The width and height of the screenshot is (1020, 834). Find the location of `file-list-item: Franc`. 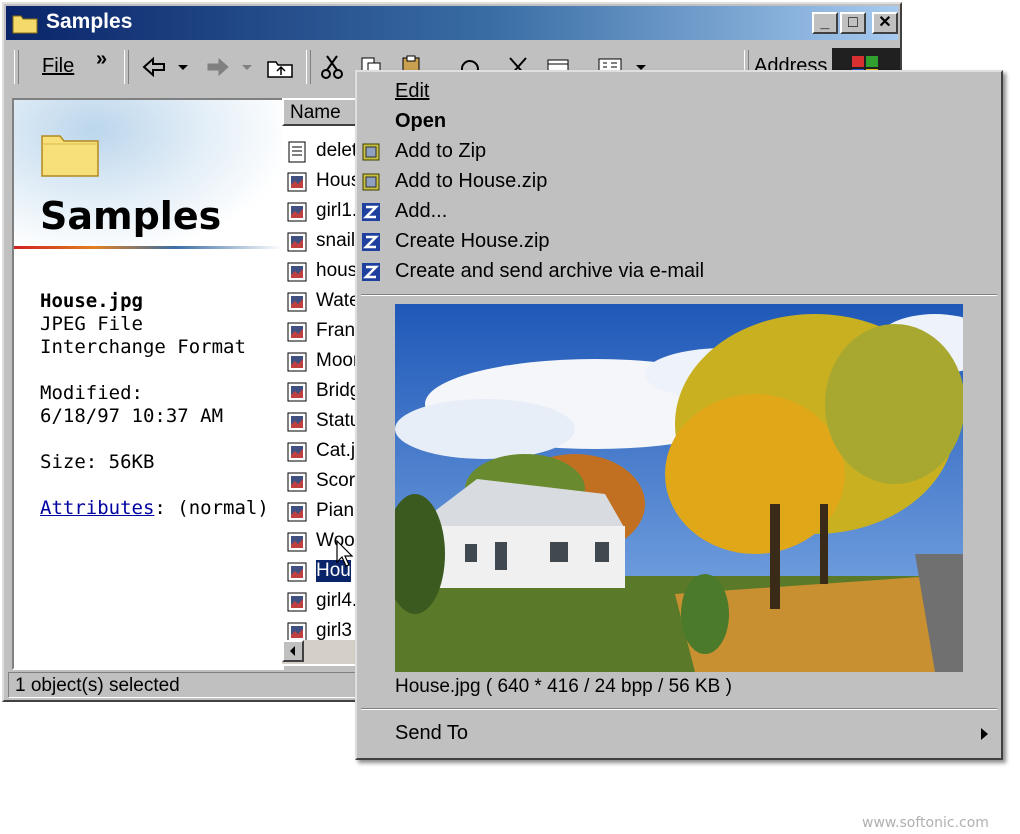

file-list-item: Franc is located at coordinates (324, 332).